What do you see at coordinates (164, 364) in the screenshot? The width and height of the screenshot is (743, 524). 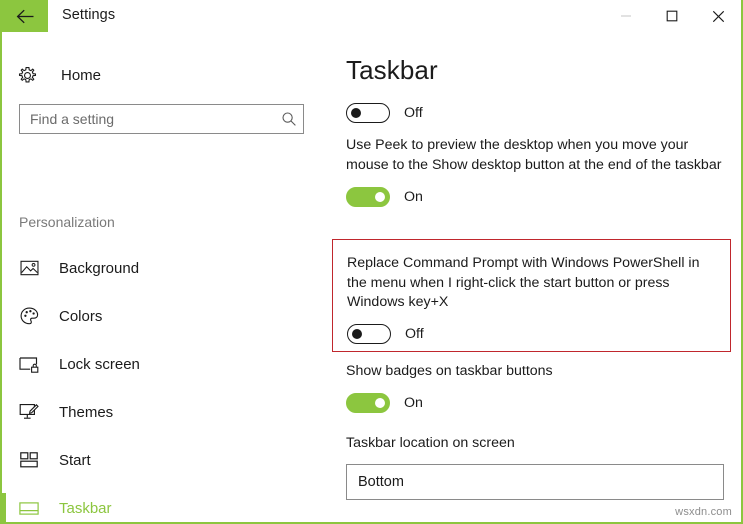 I see `sidebar-item-lock-screen: Lock screen` at bounding box center [164, 364].